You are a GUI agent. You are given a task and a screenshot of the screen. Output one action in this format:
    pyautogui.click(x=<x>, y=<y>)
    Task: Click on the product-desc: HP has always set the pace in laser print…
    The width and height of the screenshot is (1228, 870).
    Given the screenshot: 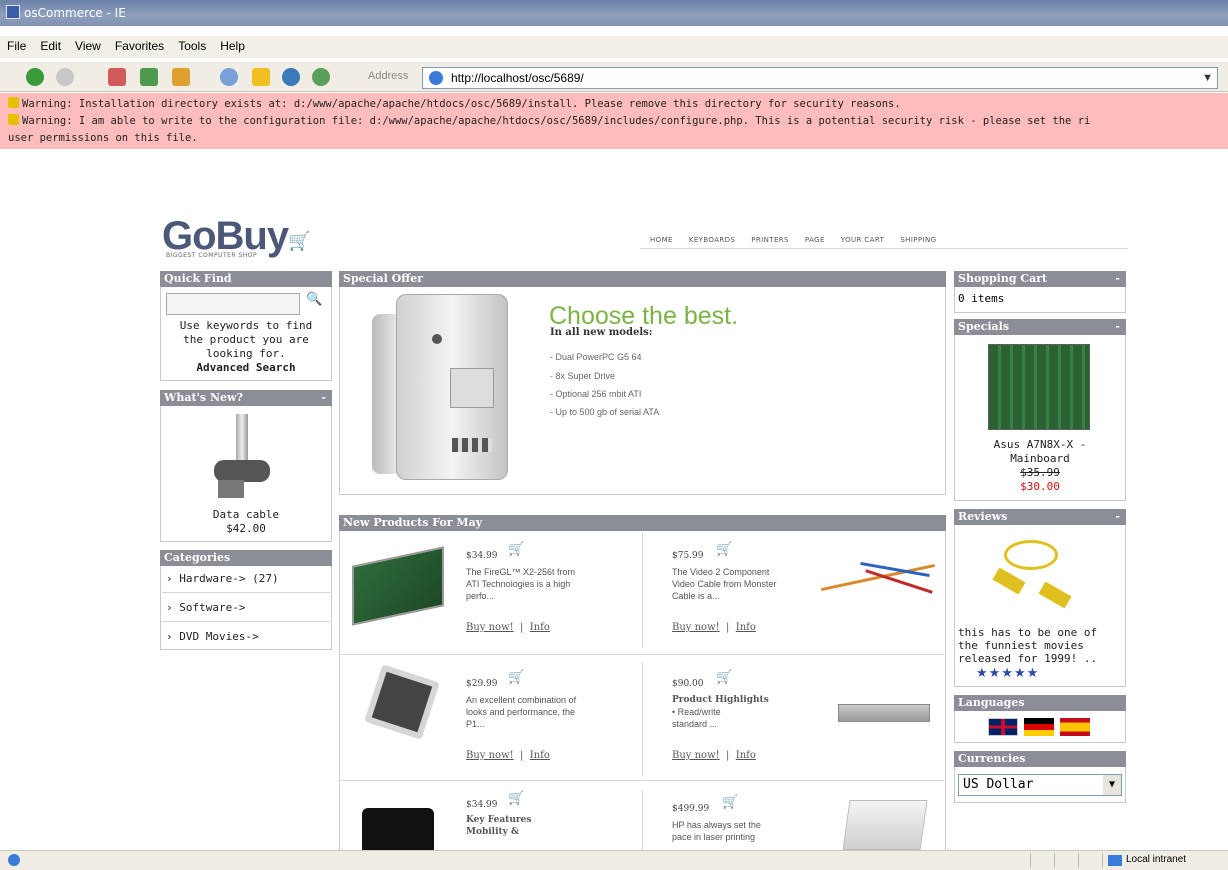 What is the action you would take?
    pyautogui.click(x=716, y=831)
    